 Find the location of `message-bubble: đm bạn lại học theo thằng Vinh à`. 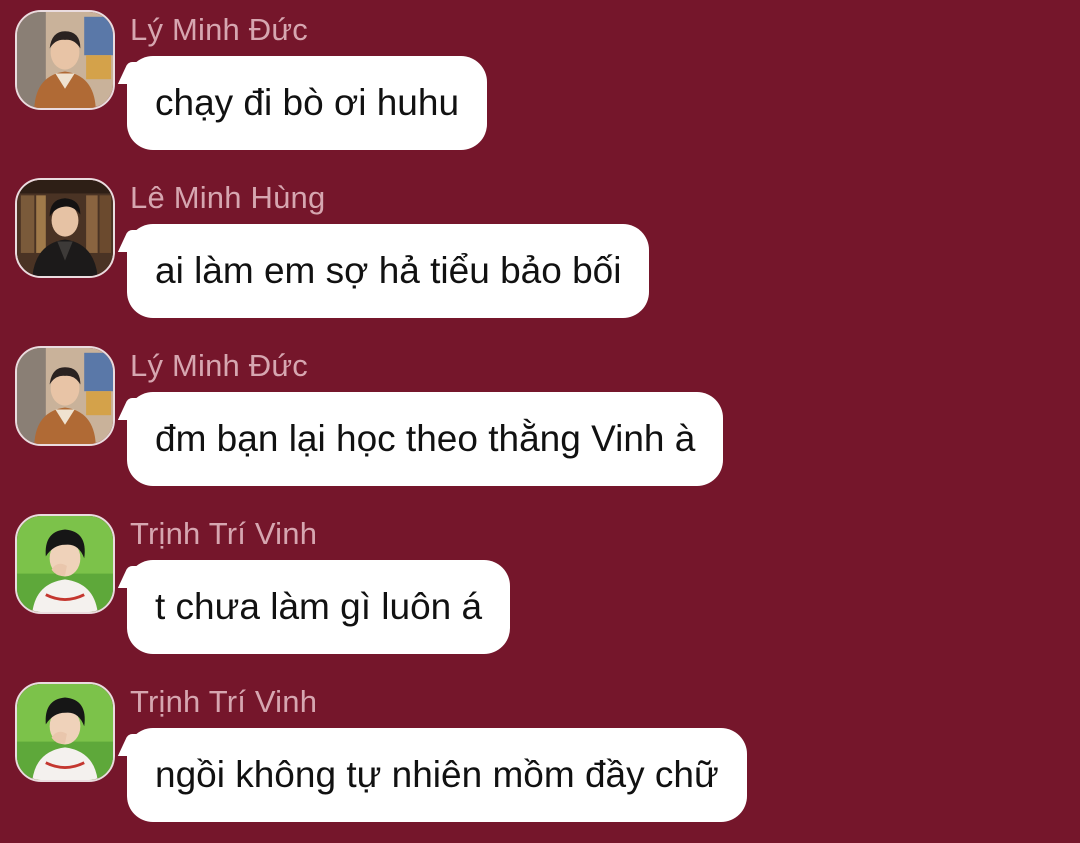

message-bubble: đm bạn lại học theo thằng Vinh à is located at coordinates (425, 439).